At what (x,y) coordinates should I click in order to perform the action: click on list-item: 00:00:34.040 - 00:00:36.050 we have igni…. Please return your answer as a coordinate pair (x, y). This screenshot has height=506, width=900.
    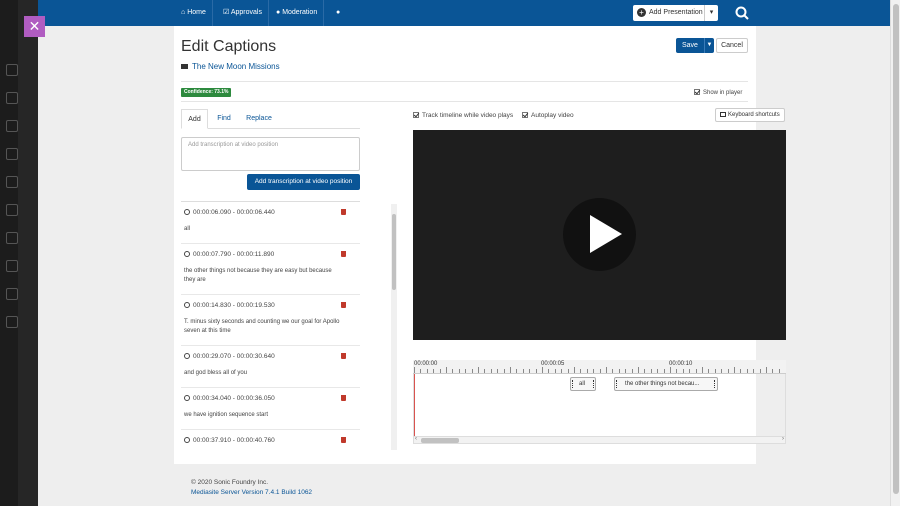
    Looking at the image, I should click on (270, 409).